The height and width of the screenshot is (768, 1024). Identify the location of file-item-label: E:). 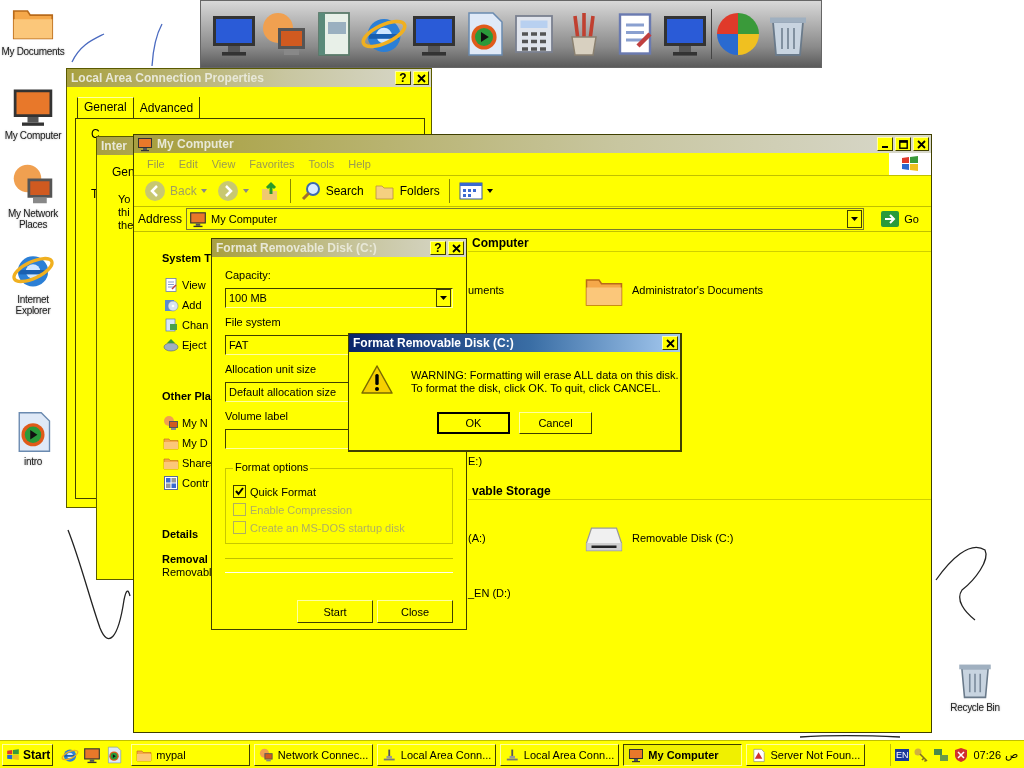
(475, 461).